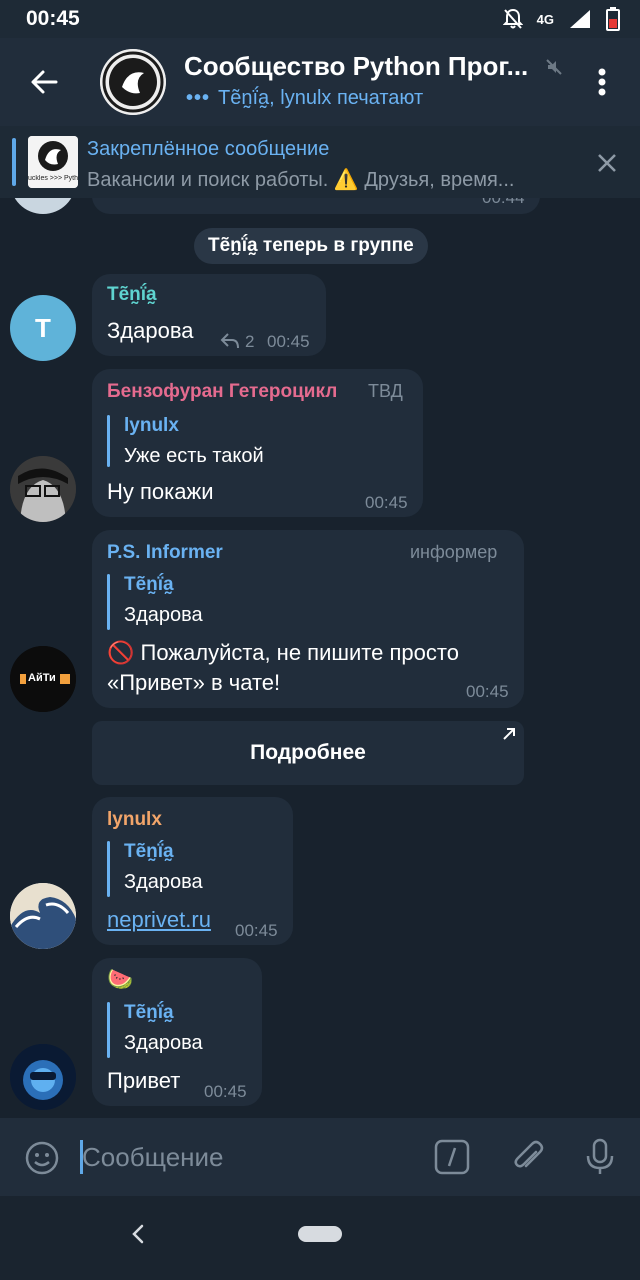 The width and height of the screenshot is (640, 1280). I want to click on nav-home-pill, so click(320, 1234).